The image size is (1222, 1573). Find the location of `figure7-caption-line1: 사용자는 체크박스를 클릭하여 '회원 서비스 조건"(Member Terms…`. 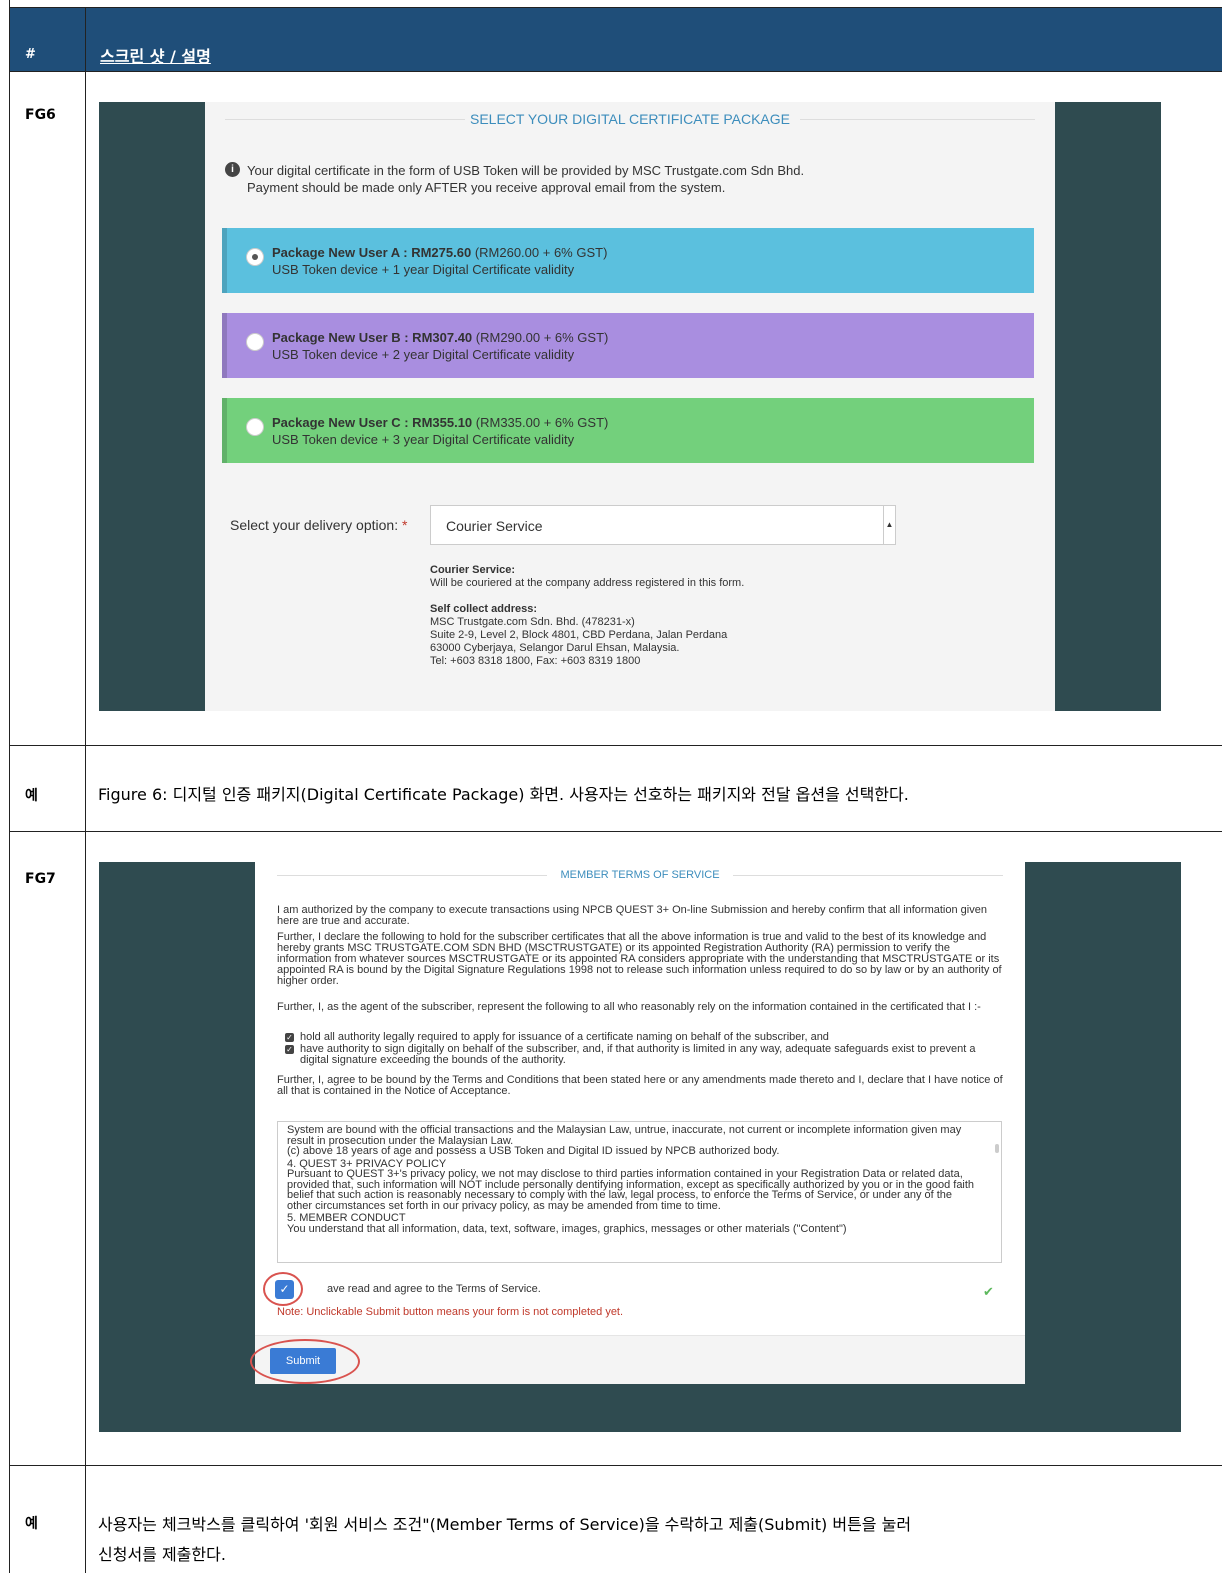

figure7-caption-line1: 사용자는 체크박스를 클릭하여 '회원 서비스 조건"(Member Terms… is located at coordinates (505, 1524).